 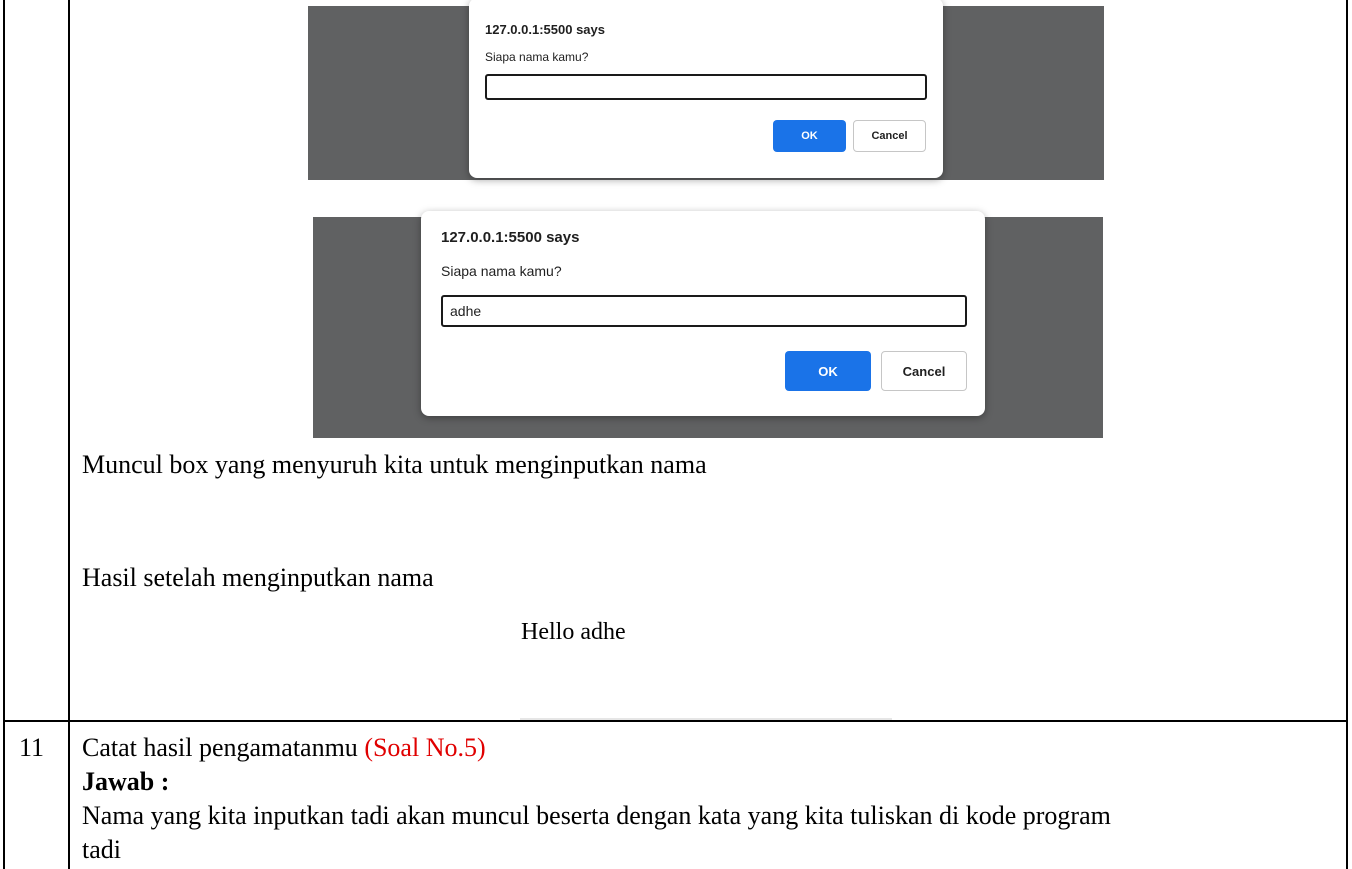 What do you see at coordinates (4, 434) in the screenshot?
I see `table-left-border` at bounding box center [4, 434].